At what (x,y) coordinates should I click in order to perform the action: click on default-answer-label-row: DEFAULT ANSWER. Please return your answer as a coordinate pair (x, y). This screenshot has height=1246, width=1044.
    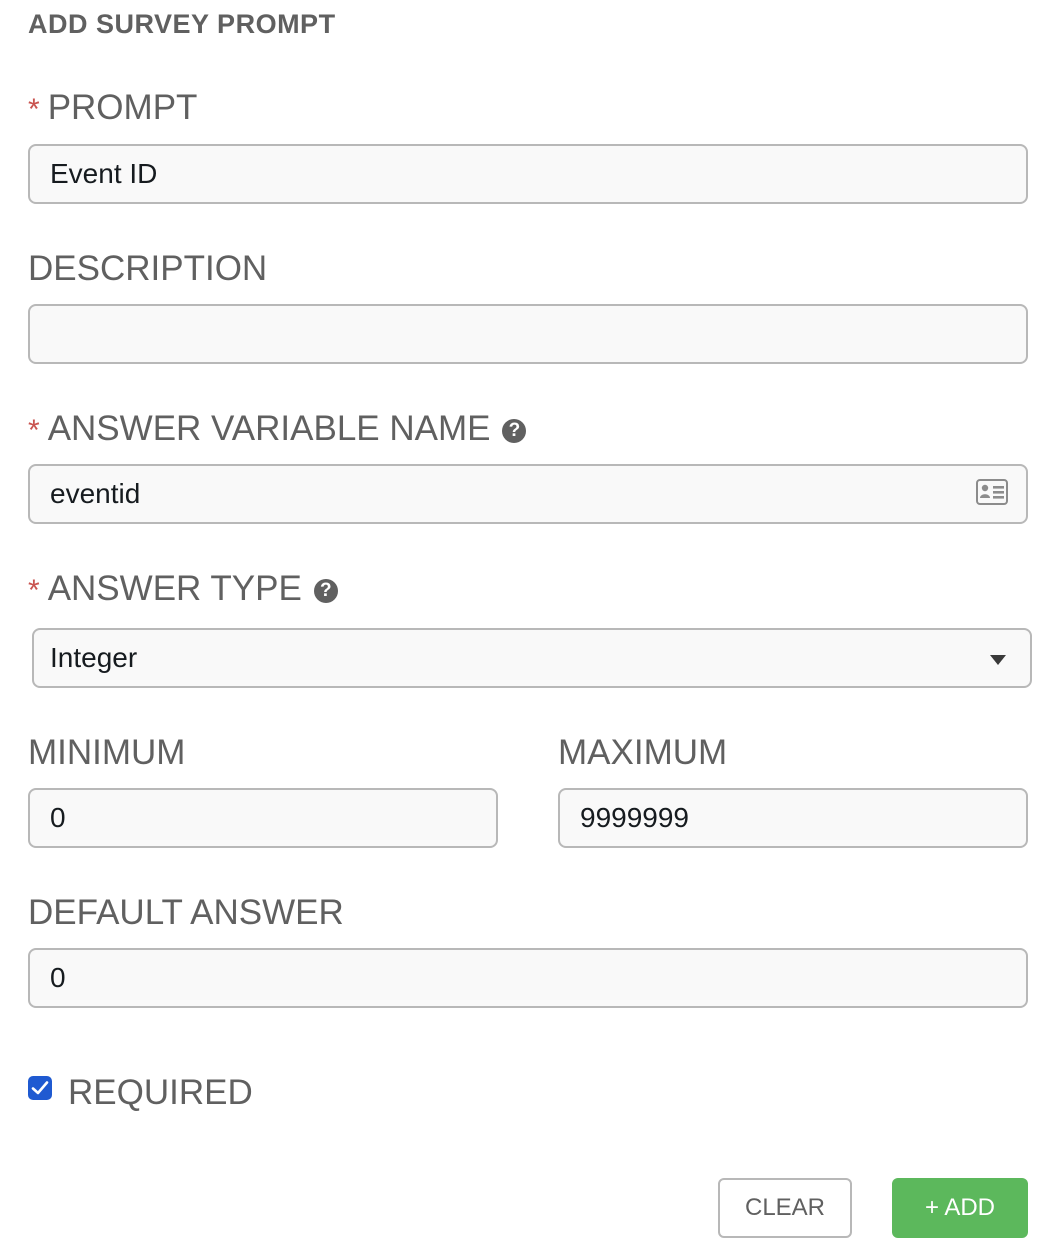
    Looking at the image, I should click on (186, 913).